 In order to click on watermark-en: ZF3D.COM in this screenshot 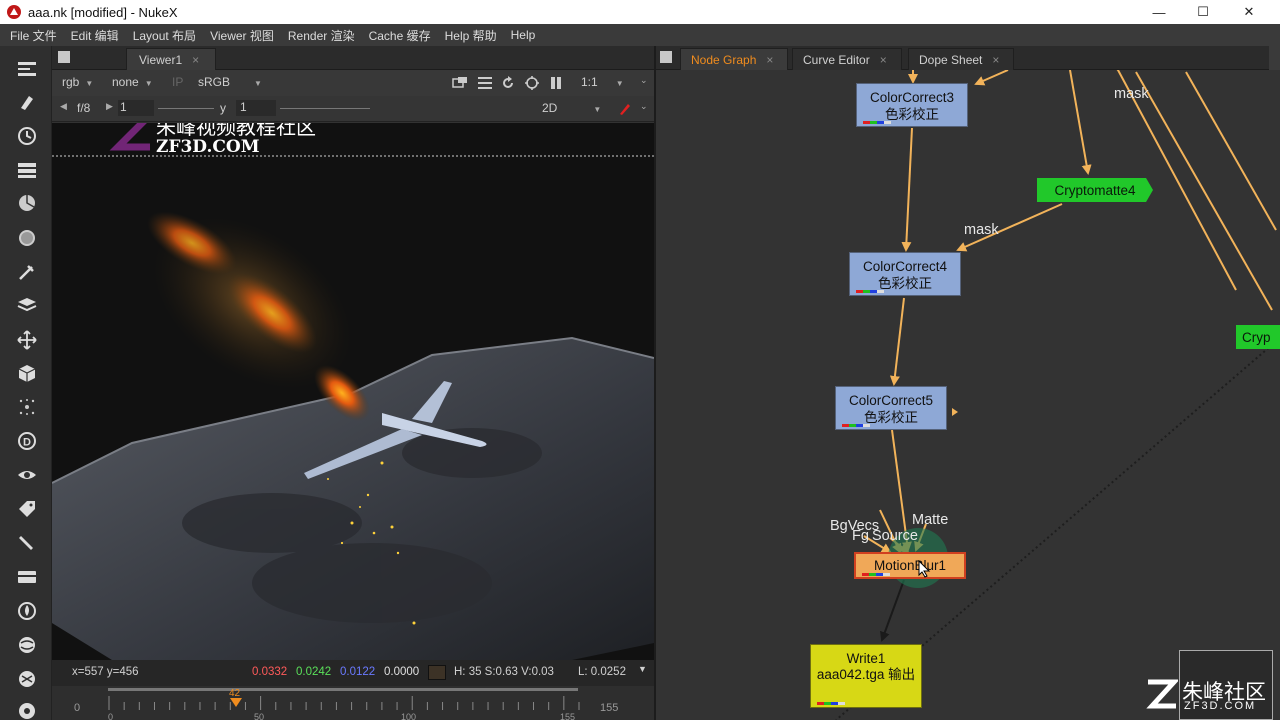, I will do `click(208, 147)`.